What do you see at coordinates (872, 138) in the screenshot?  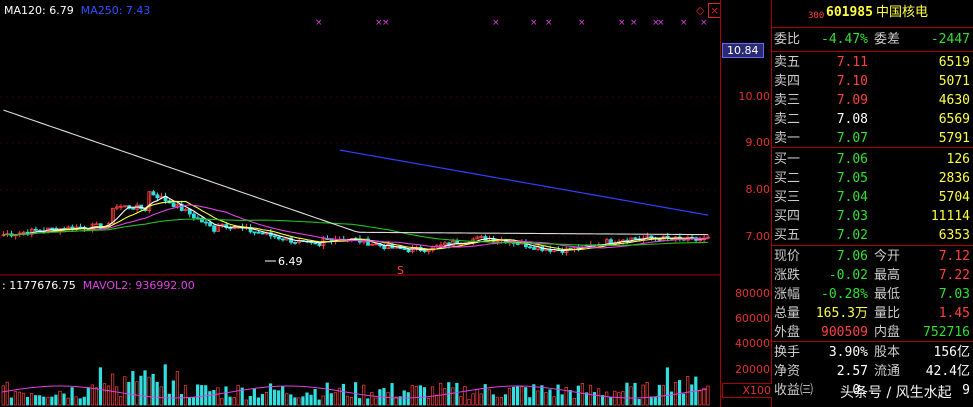 I see `sell-row: 卖一 7.07 5791` at bounding box center [872, 138].